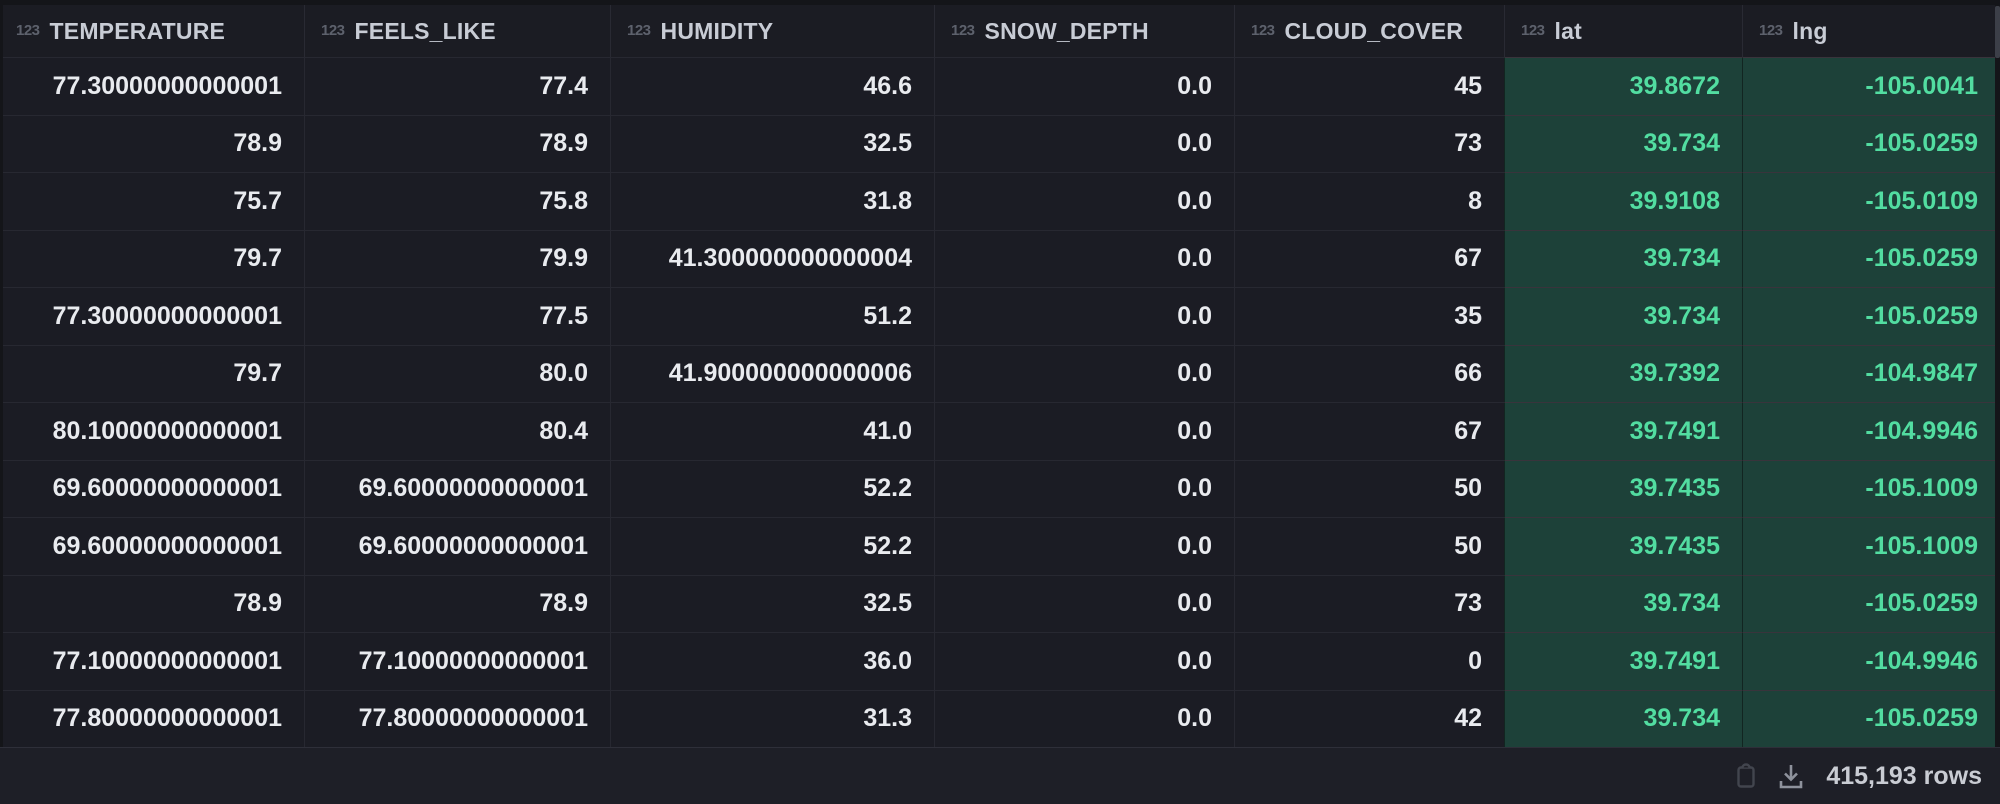 This screenshot has height=804, width=2000. Describe the element at coordinates (1369, 201) in the screenshot. I see `table-cell: 8` at that location.